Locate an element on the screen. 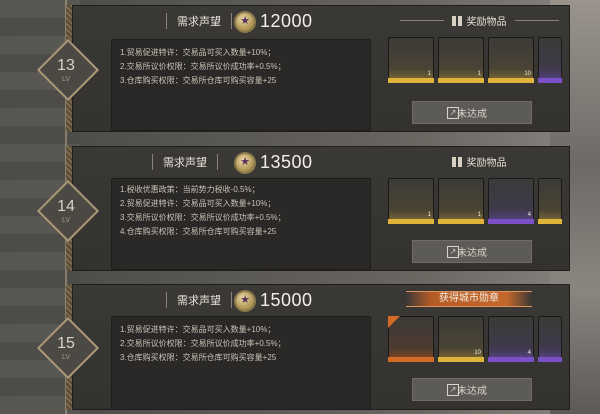 The image size is (600, 414). city-medal-banner: 获得城市勋章 is located at coordinates (469, 299).